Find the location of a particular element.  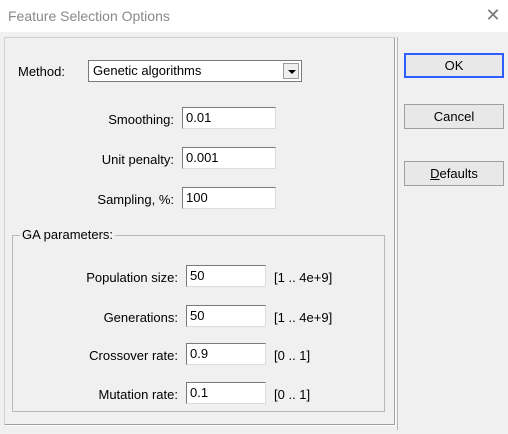

vertical-separator is located at coordinates (397, 233).